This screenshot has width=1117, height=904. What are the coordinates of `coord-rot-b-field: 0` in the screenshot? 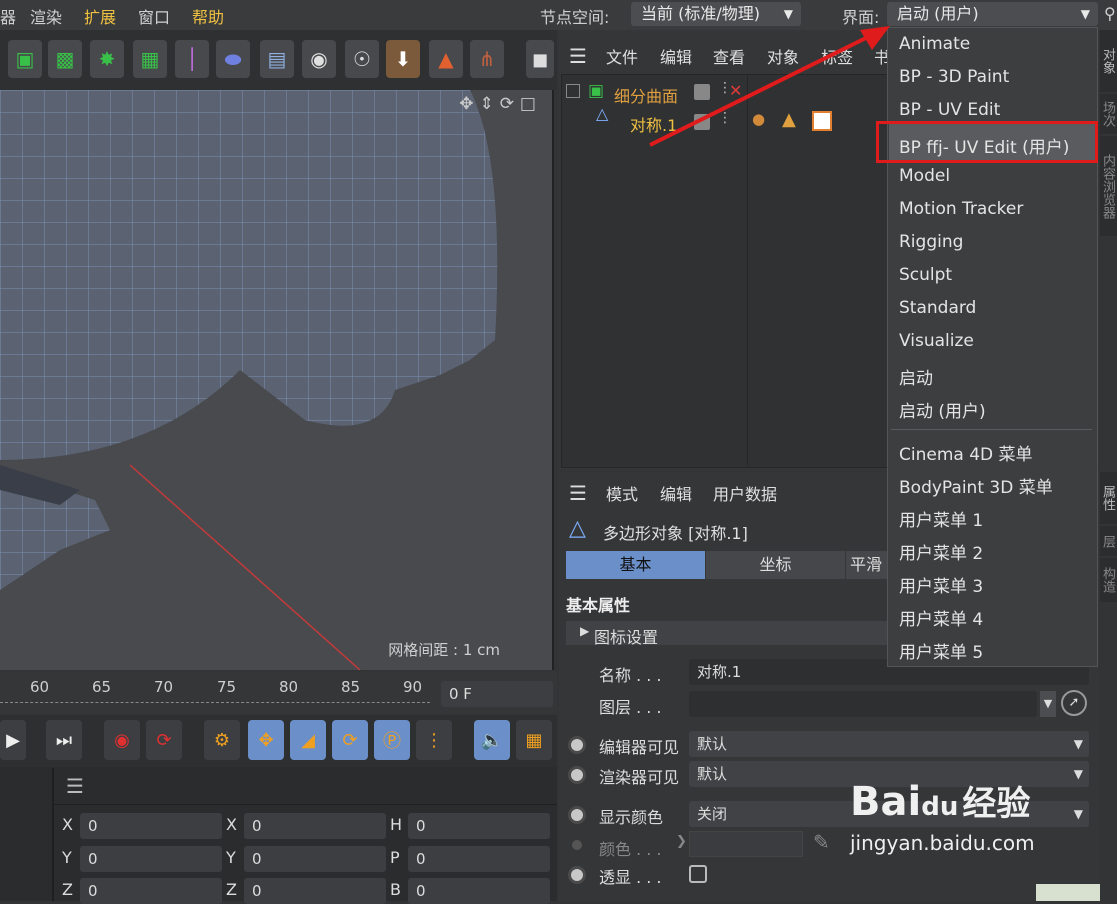 It's located at (479, 891).